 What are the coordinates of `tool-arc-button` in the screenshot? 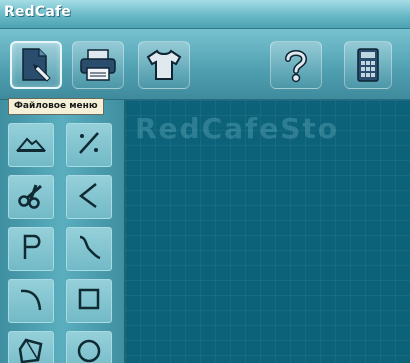 It's located at (31, 301).